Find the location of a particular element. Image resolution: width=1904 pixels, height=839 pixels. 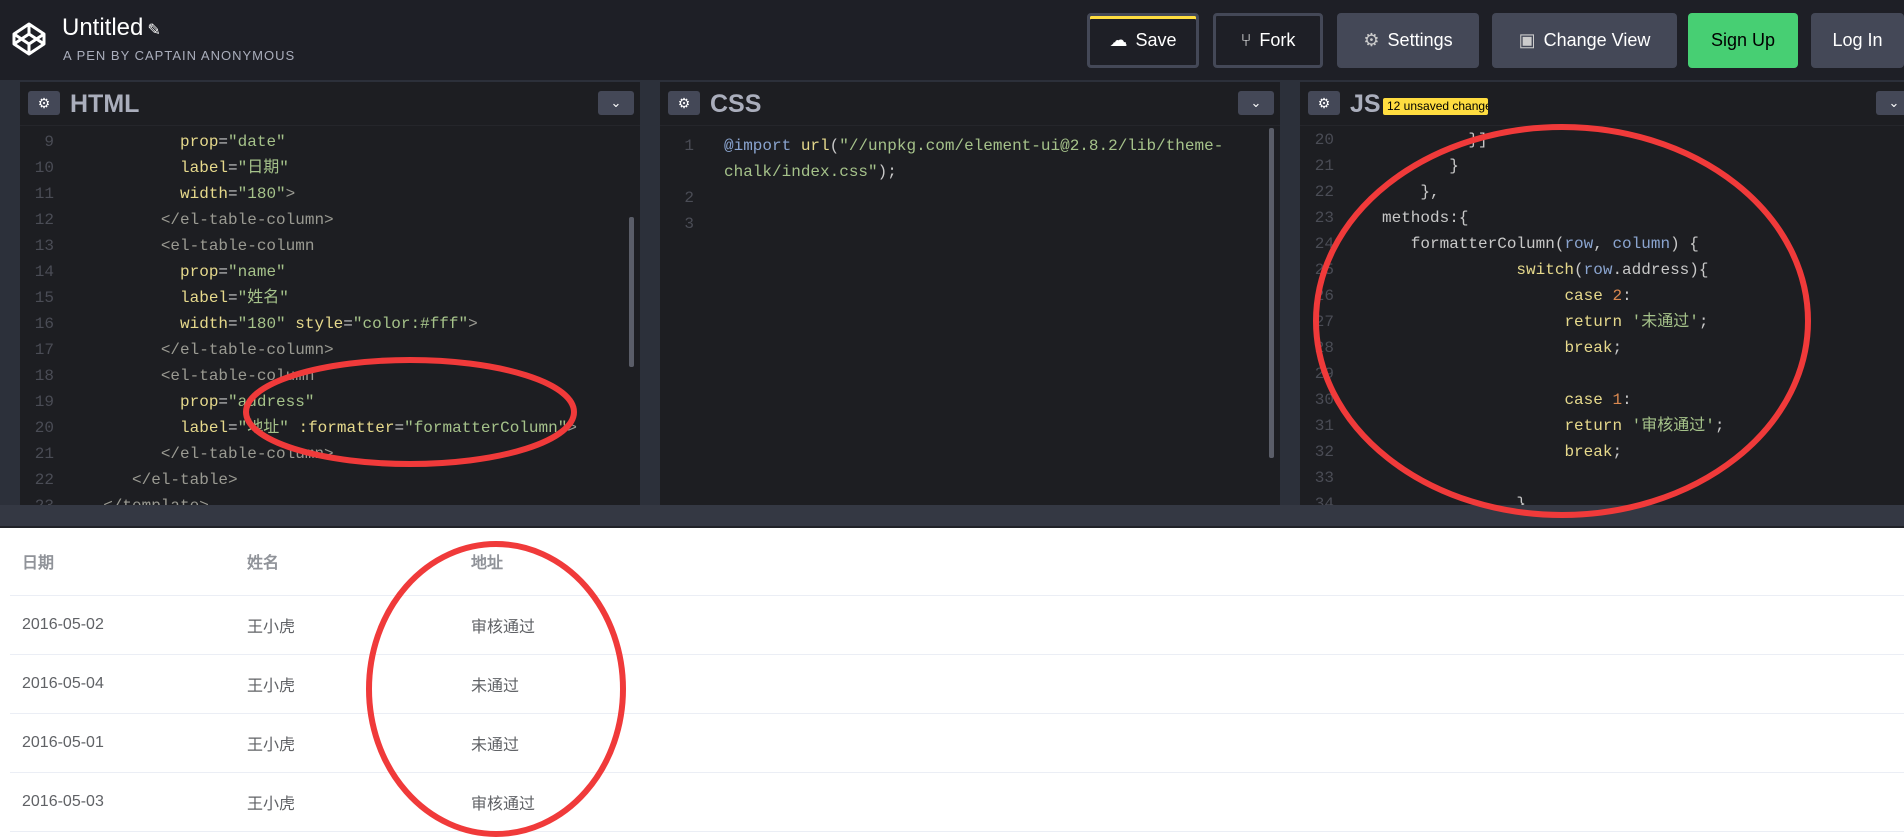

code-text: <el-table-column is located at coordinates (199, 376).